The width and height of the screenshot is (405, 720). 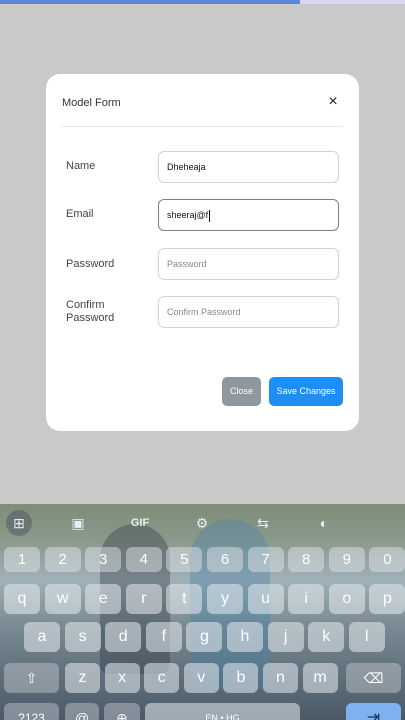 I want to click on sticker-icon: ▣, so click(x=78, y=523).